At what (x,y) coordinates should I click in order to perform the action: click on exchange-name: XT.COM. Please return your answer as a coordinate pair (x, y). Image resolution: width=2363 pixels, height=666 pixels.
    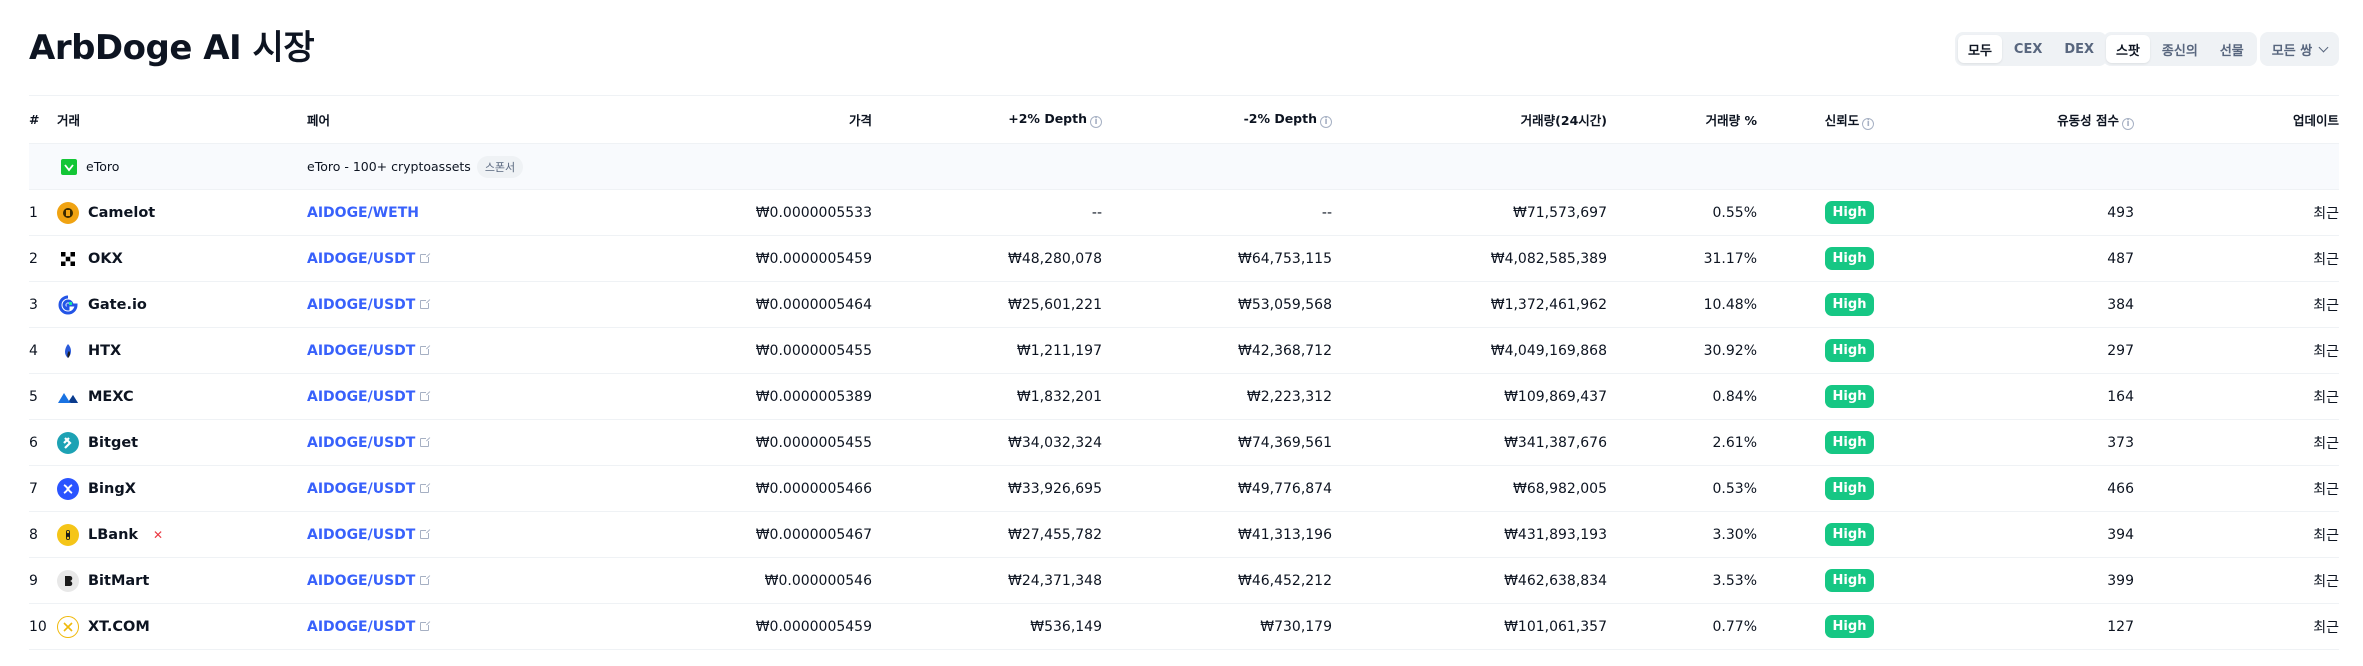
    Looking at the image, I should click on (119, 626).